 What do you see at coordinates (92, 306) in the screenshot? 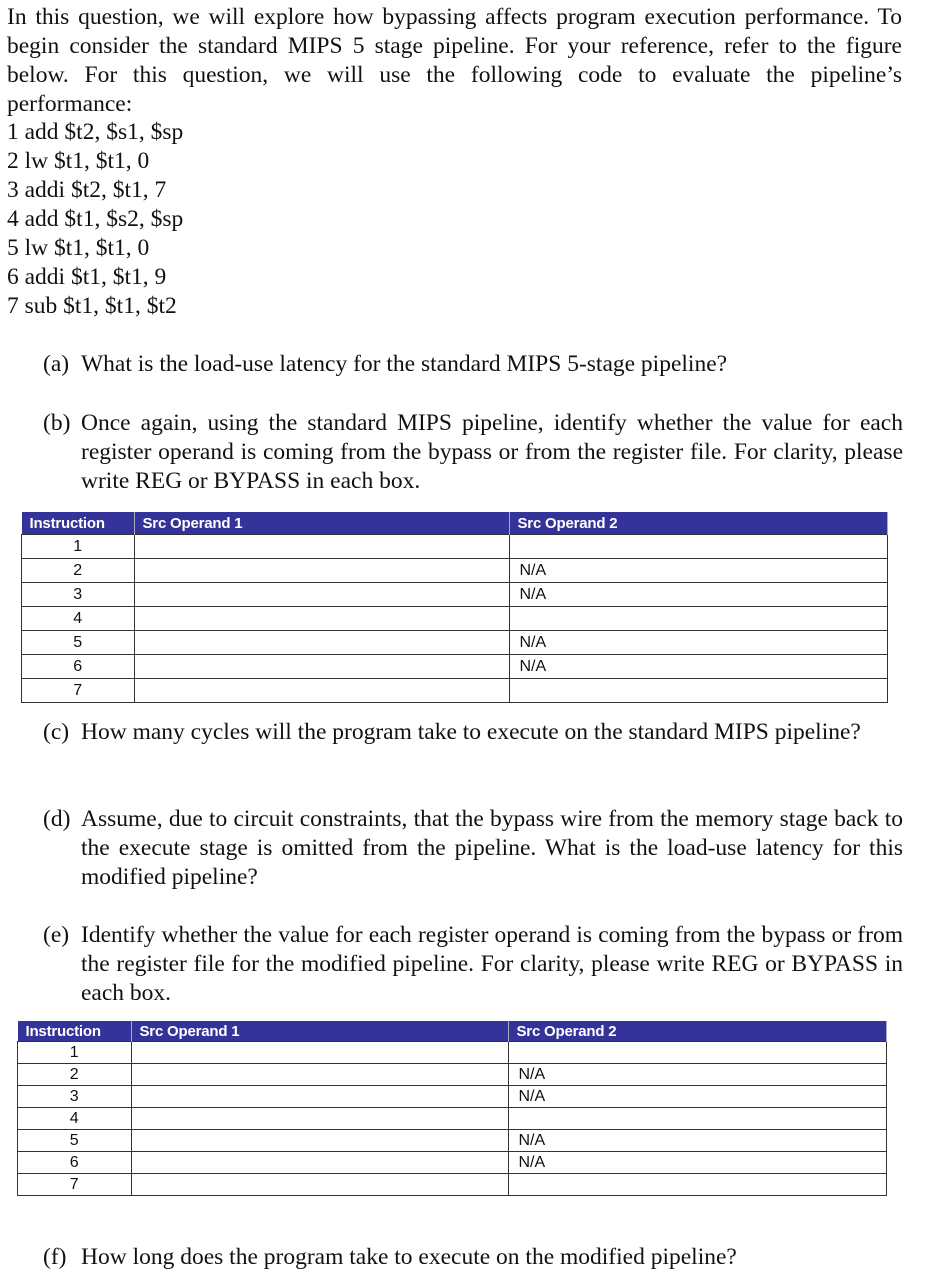
I see `code-line: 7 sub $t1, $t1, $t2` at bounding box center [92, 306].